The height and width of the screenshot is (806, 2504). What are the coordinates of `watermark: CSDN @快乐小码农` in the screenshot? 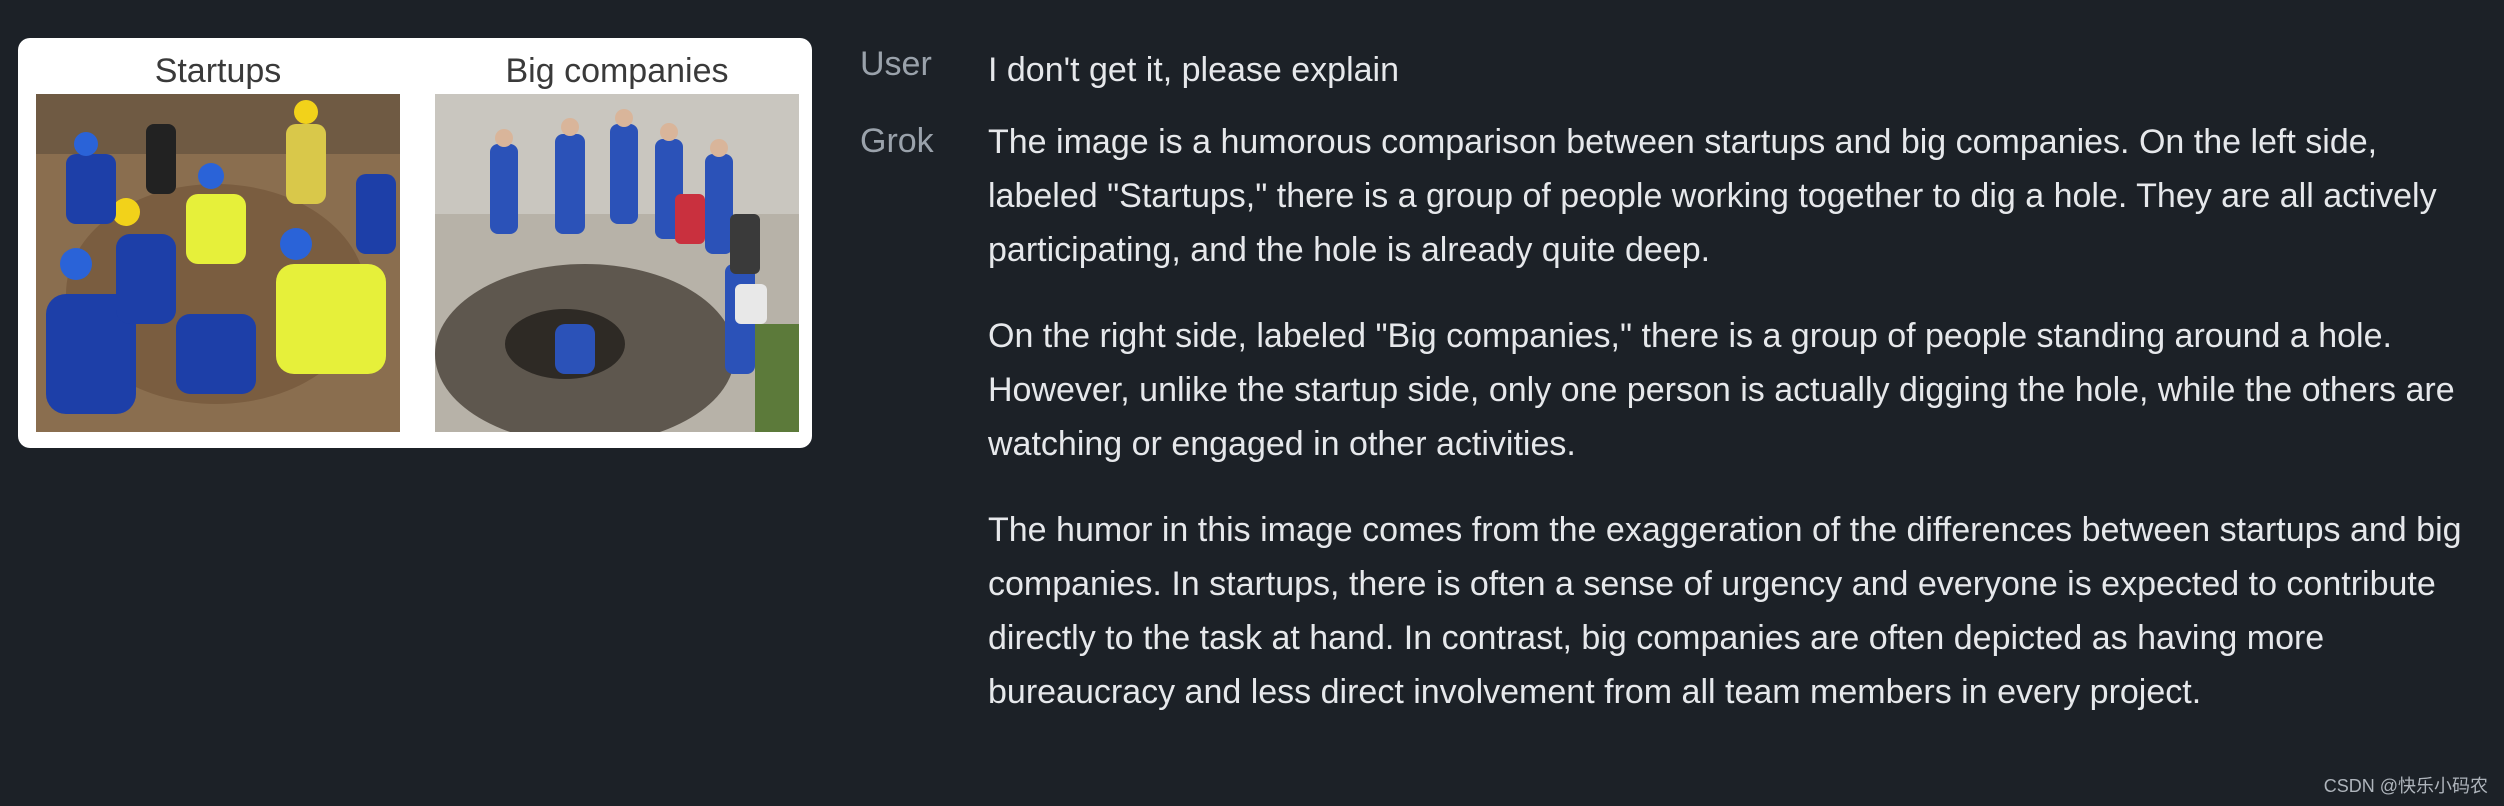 It's located at (2405, 786).